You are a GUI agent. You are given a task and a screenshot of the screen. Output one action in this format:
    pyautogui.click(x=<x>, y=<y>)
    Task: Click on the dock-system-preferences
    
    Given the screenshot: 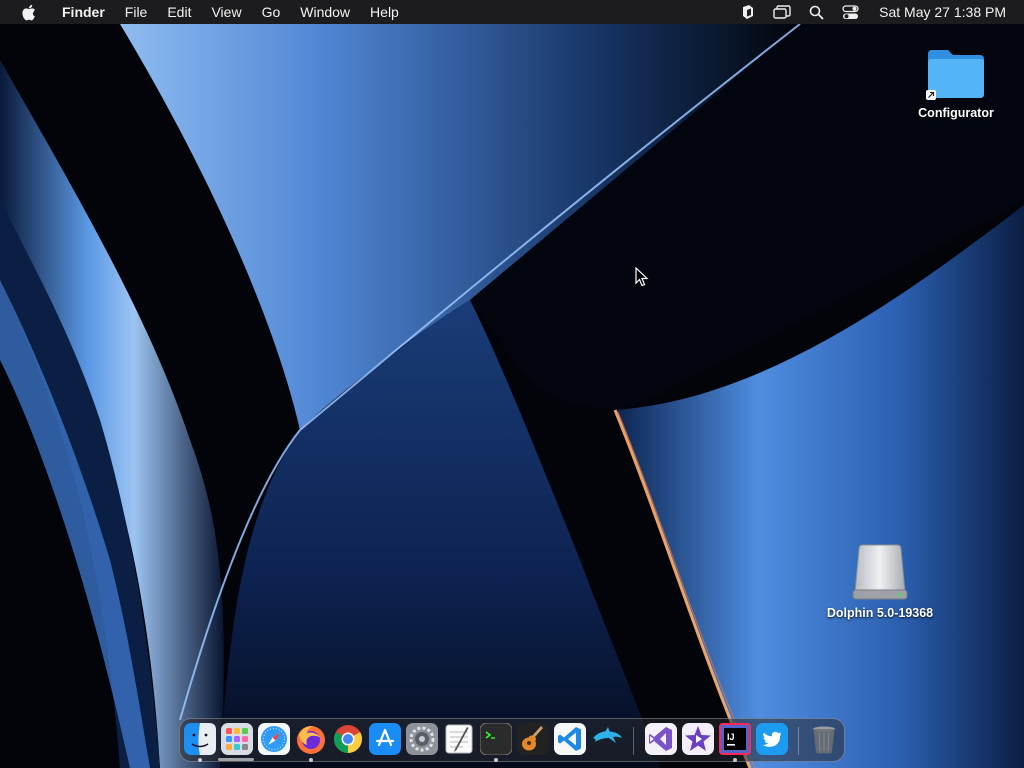 What is the action you would take?
    pyautogui.click(x=422, y=739)
    